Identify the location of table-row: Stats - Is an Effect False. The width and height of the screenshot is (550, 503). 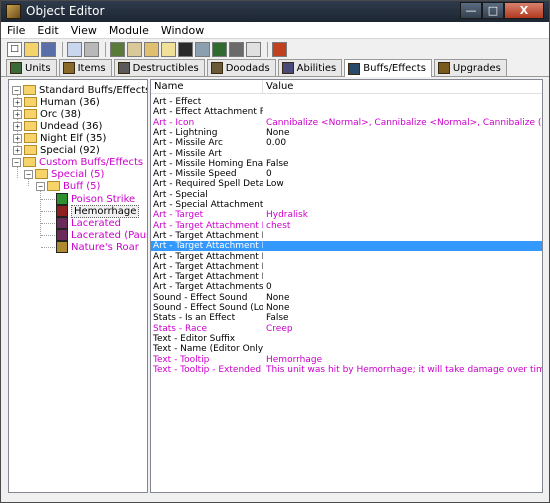
(346, 318).